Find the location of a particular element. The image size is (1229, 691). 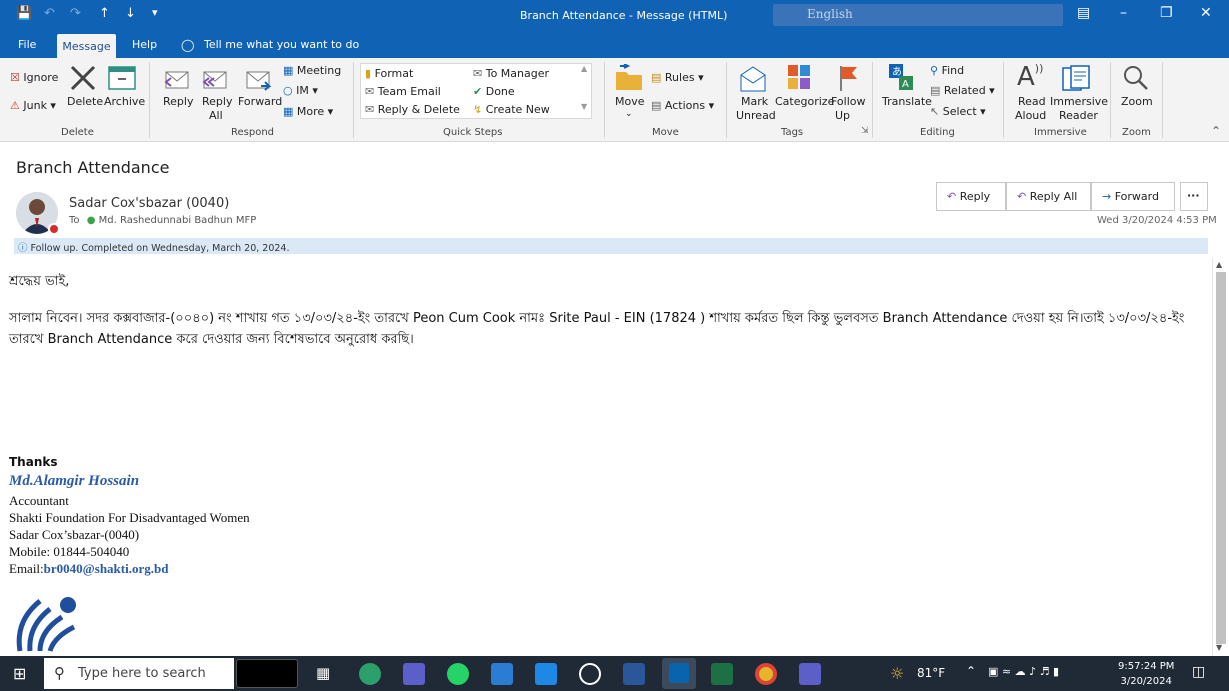

qs-to-manager: ✉ To Manager is located at coordinates (511, 73).